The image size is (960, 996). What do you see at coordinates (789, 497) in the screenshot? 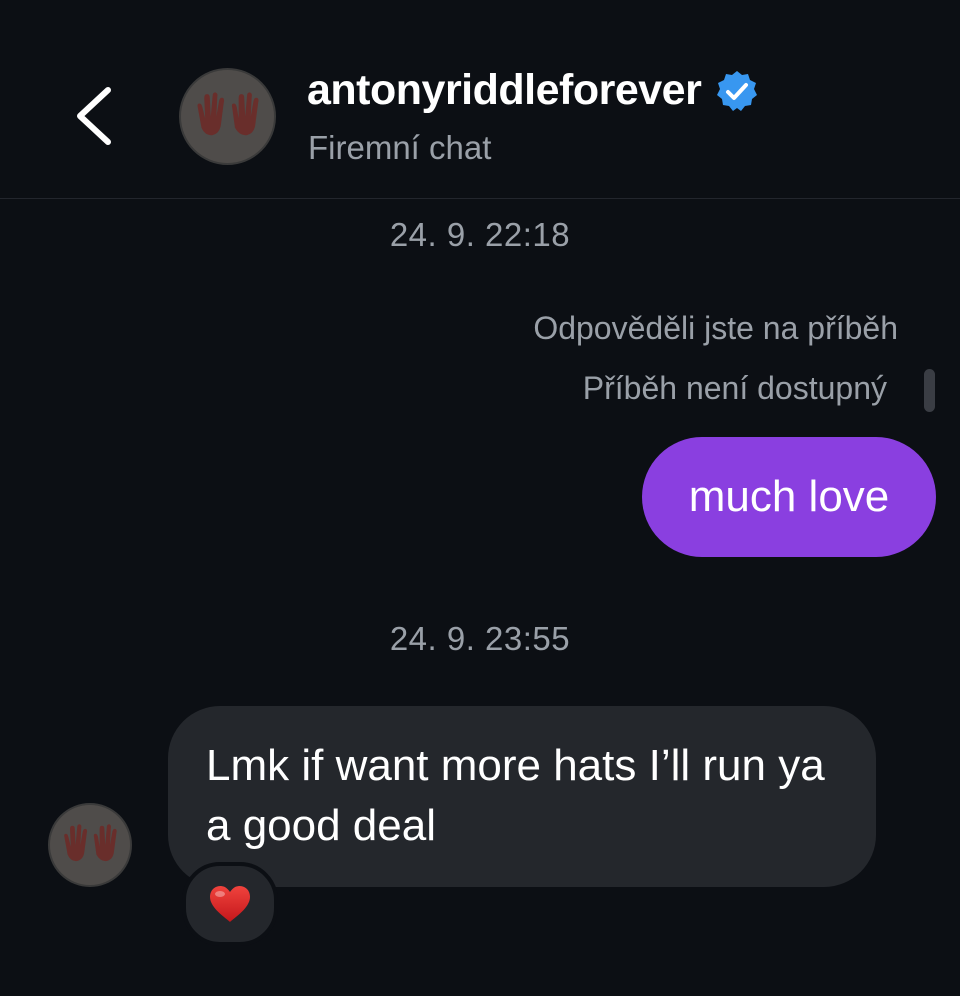
I see `outgoing-message-bubble: much love` at bounding box center [789, 497].